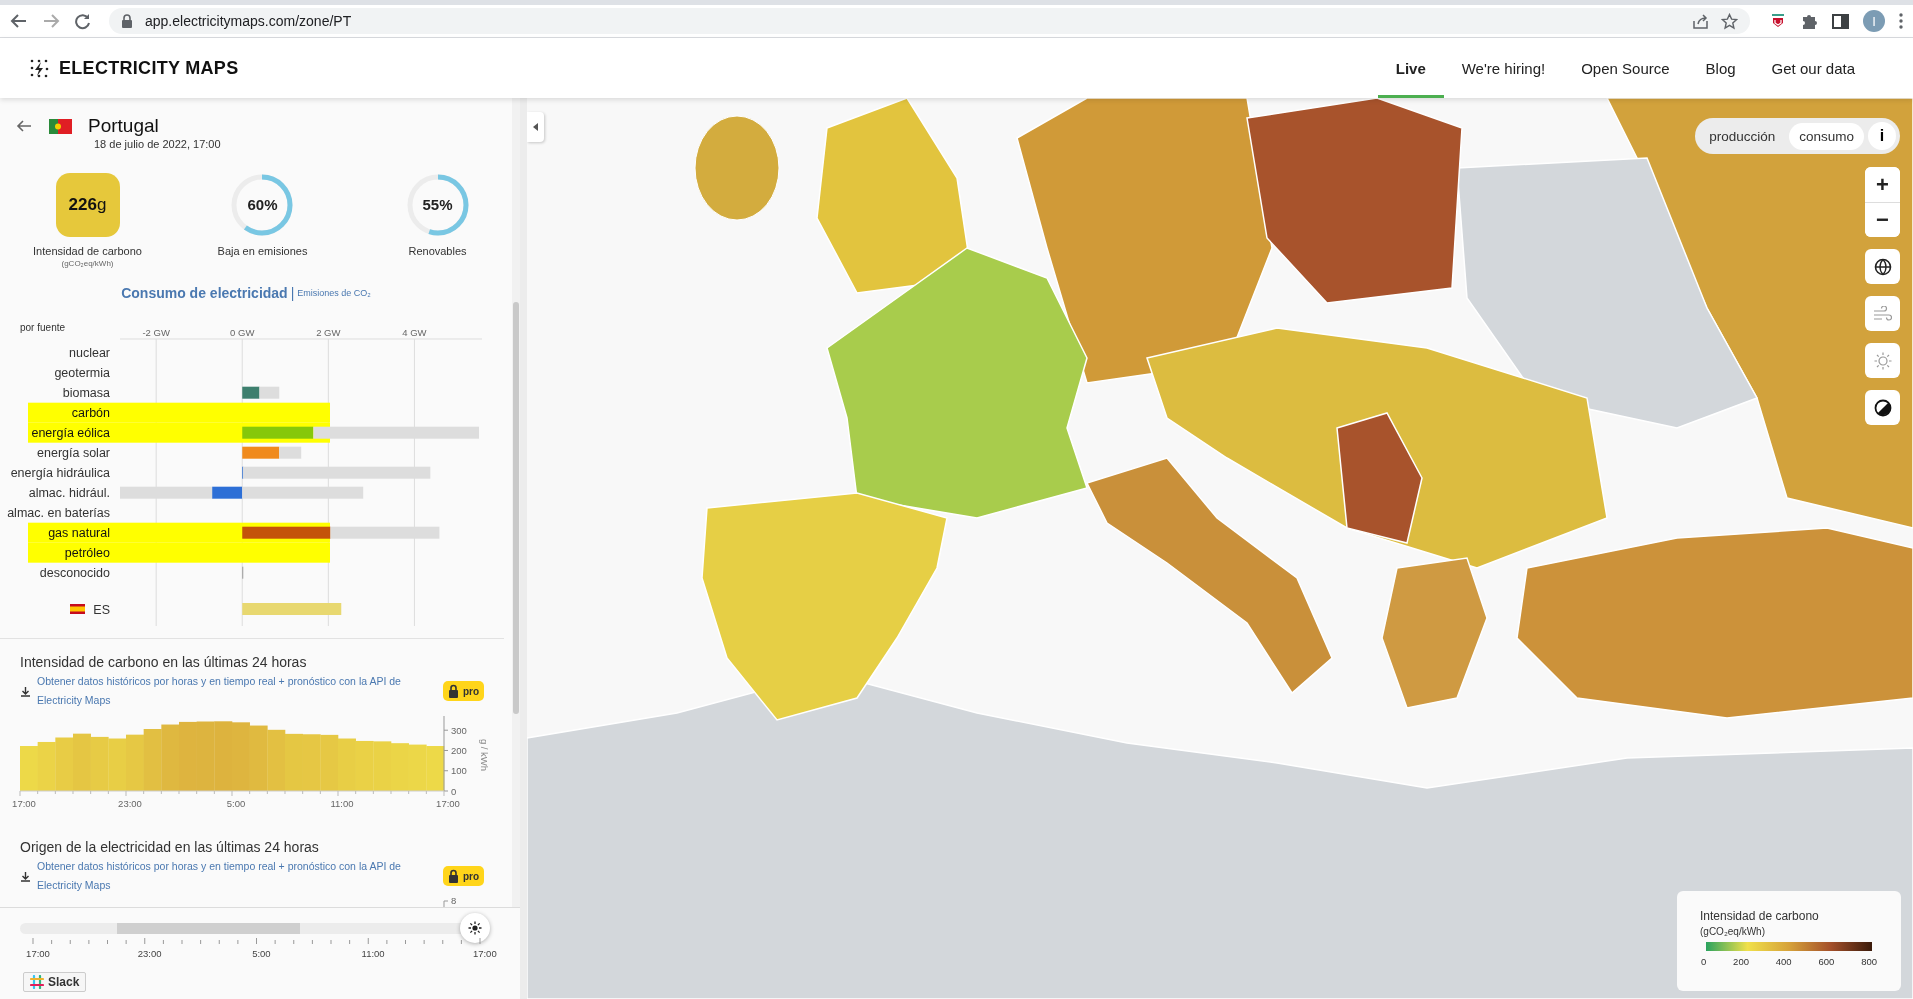 This screenshot has width=1913, height=999. I want to click on tab: Consumo de electricidad, so click(204, 293).